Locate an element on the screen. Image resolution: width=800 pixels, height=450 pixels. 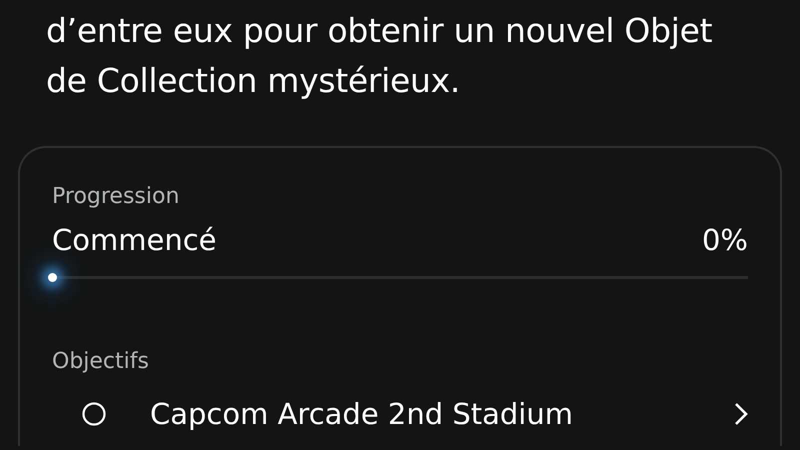
percent-text: 0% is located at coordinates (725, 240).